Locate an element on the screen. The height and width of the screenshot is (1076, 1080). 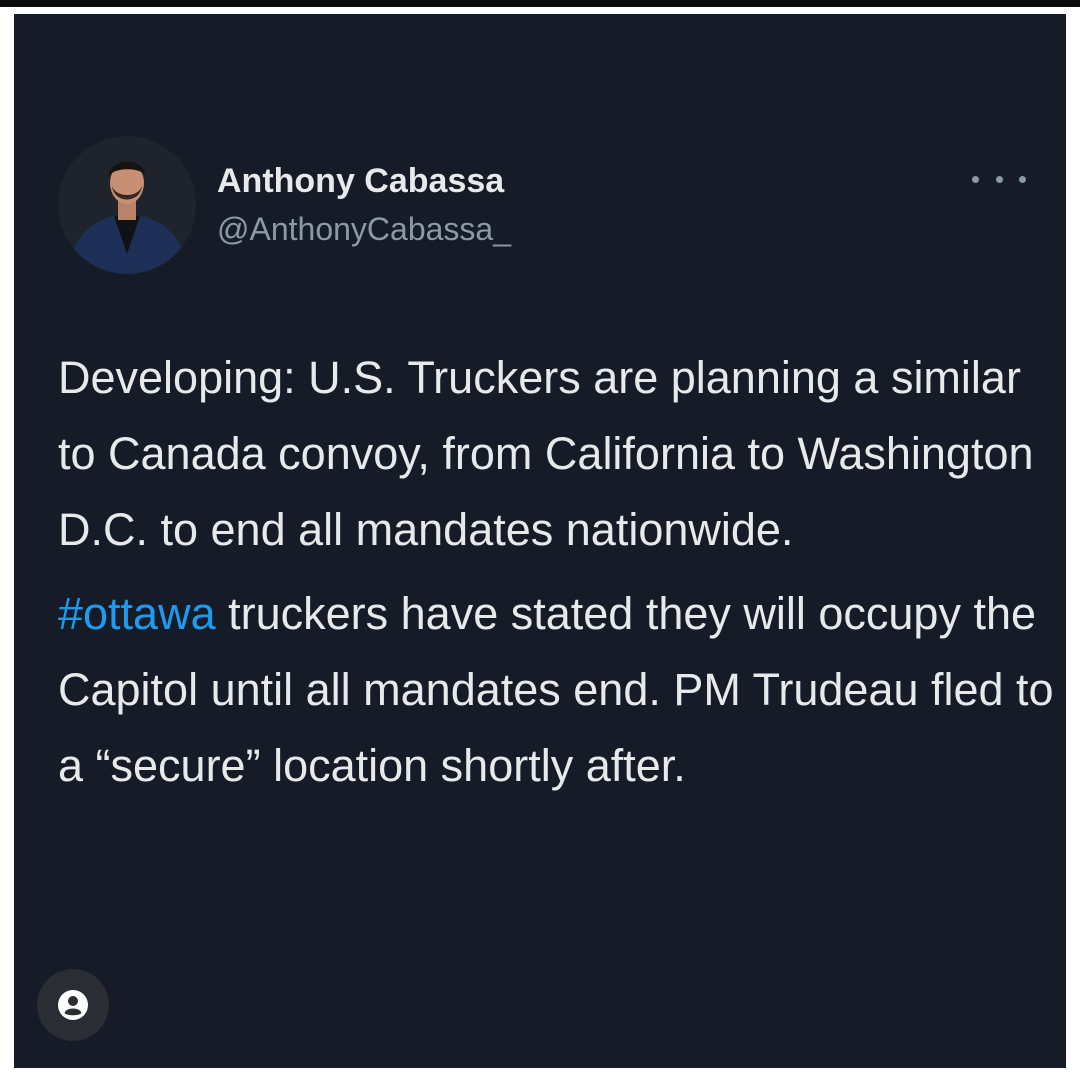
user-circle-icon is located at coordinates (73, 1005).